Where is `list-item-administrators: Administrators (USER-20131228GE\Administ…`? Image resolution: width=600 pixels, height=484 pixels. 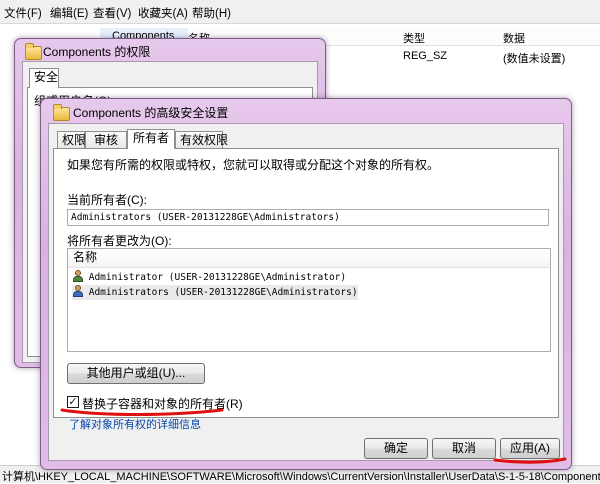
list-item-administrators: Administrators (USER-20131228GE\Administ… is located at coordinates (215, 292).